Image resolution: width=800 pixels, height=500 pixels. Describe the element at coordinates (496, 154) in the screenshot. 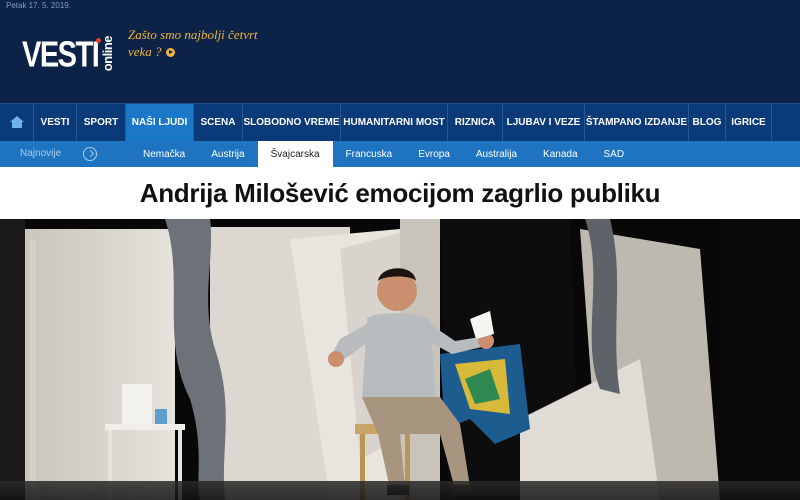

I see `sub-item-australija: Australija` at that location.